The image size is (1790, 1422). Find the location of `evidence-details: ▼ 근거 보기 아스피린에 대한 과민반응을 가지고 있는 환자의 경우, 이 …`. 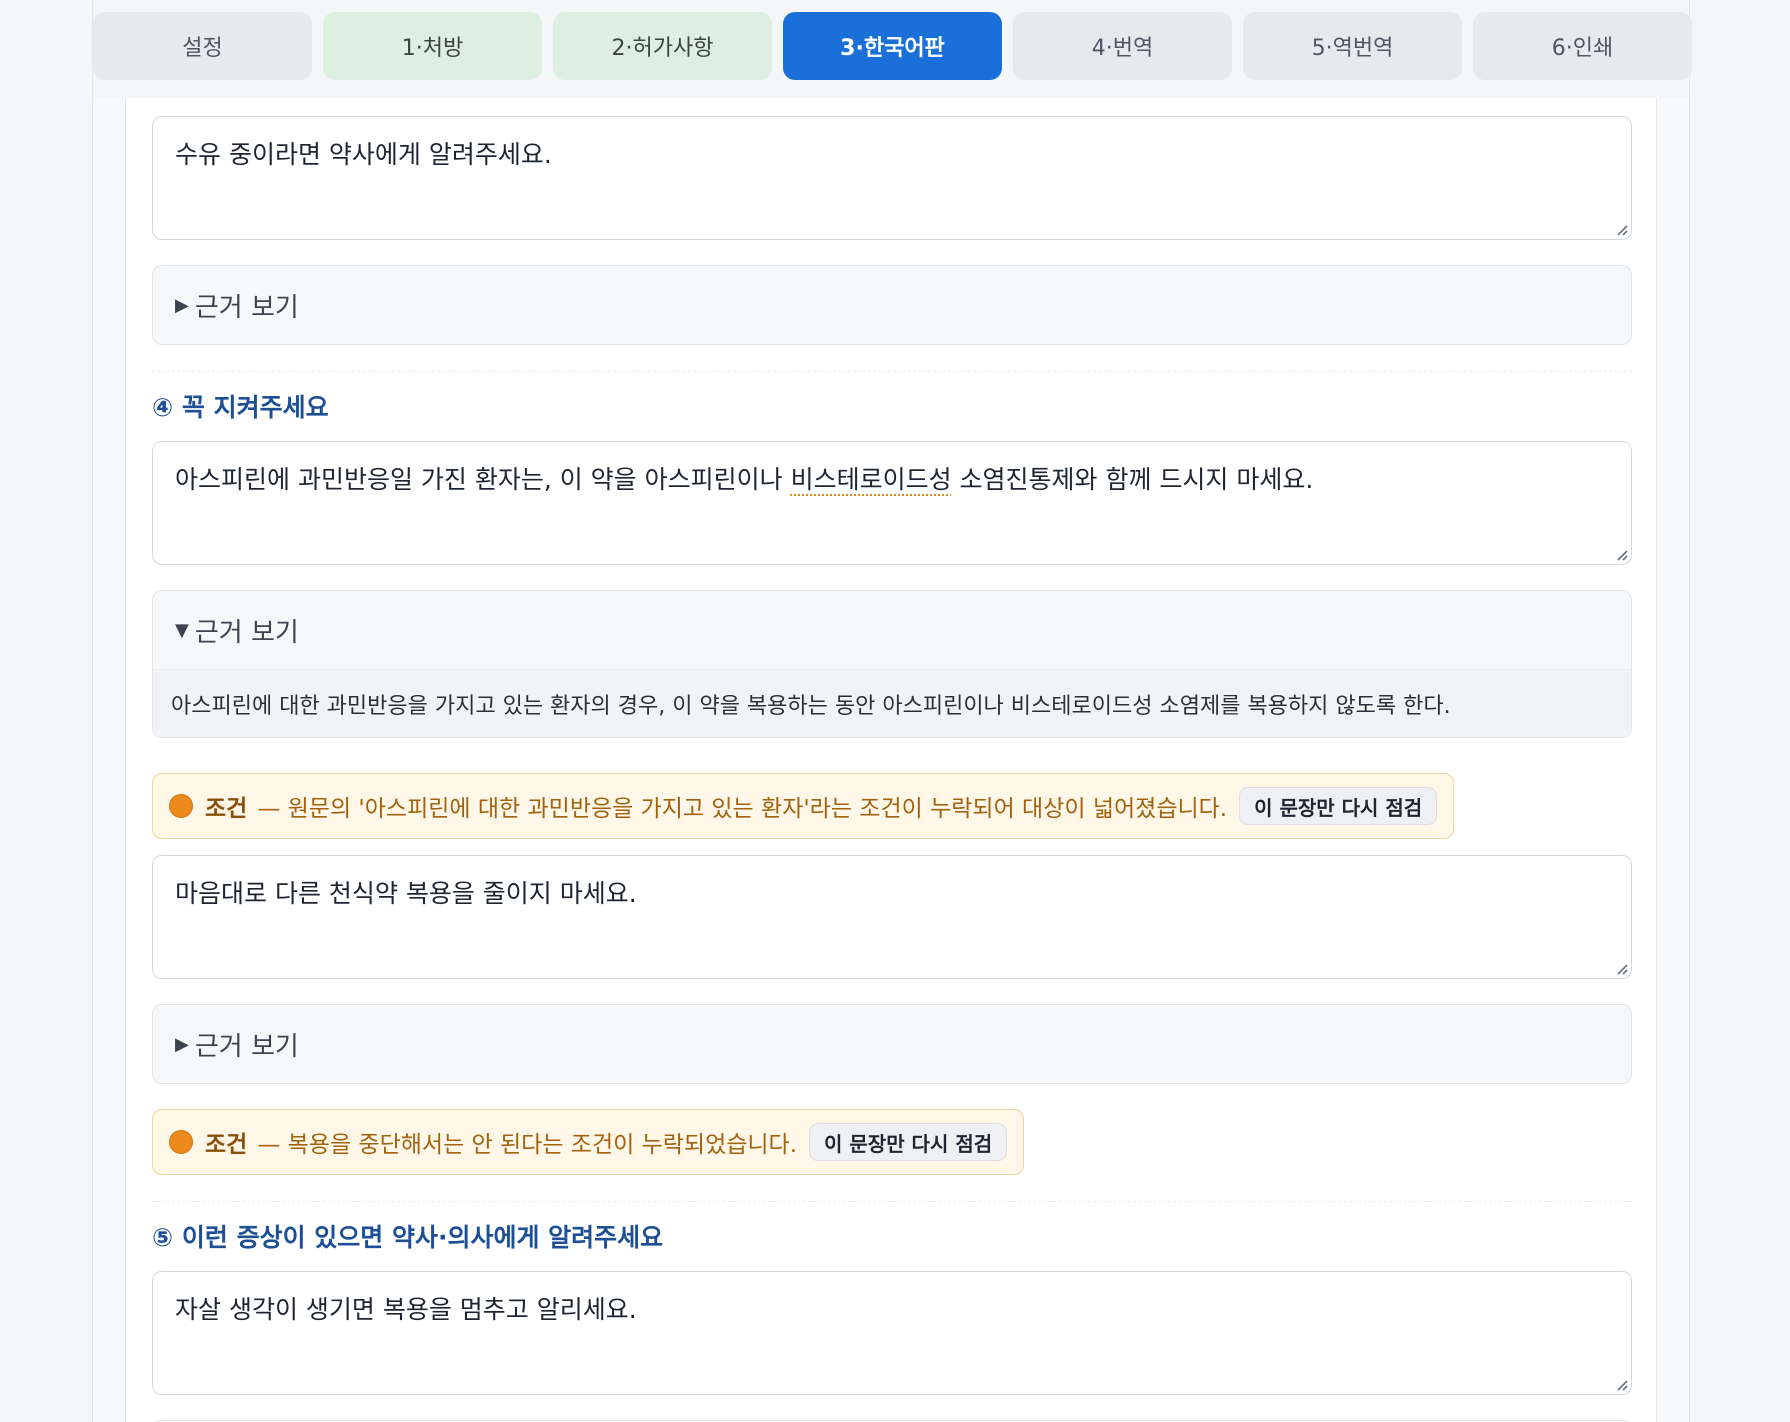

evidence-details: ▼ 근거 보기 아스피린에 대한 과민반응을 가지고 있는 환자의 경우, 이 … is located at coordinates (892, 664).